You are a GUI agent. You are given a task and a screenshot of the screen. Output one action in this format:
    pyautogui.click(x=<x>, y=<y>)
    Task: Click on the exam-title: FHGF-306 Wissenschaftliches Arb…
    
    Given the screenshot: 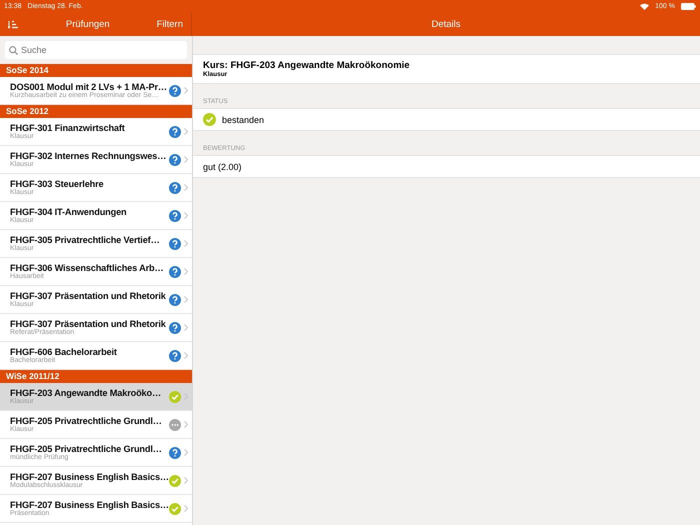 What is the action you would take?
    pyautogui.click(x=87, y=268)
    